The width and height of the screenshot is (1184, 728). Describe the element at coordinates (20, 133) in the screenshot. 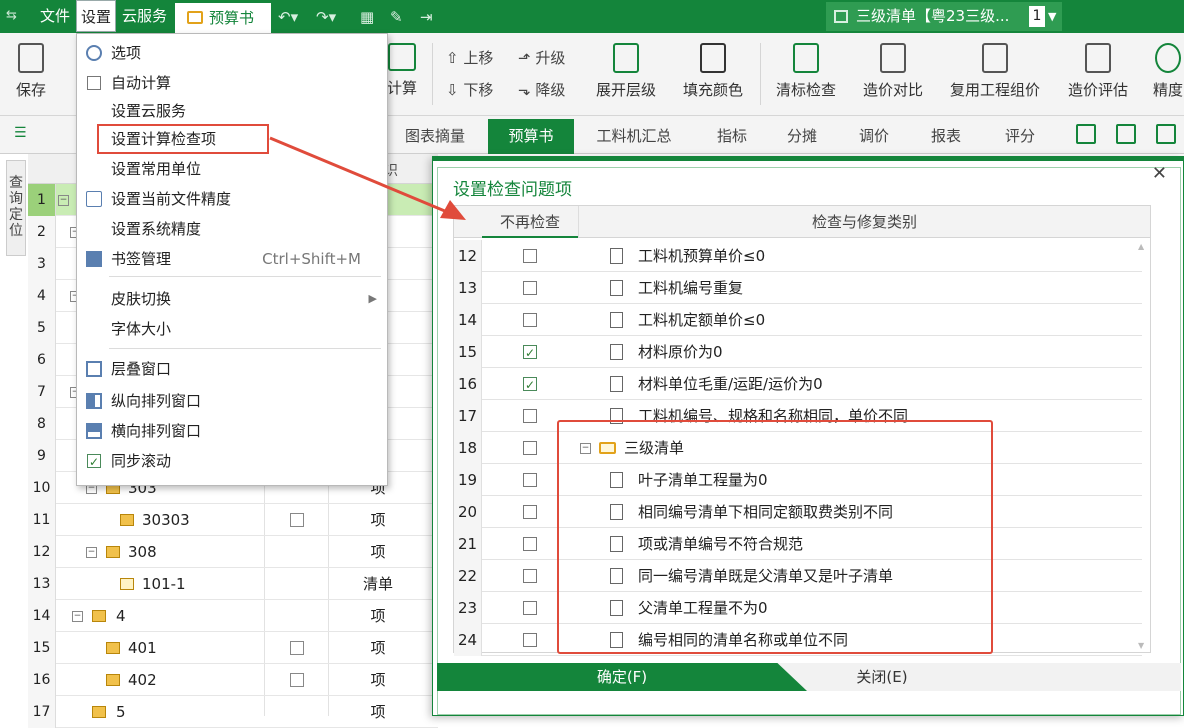

I see `list-menu-icon: ☰` at that location.